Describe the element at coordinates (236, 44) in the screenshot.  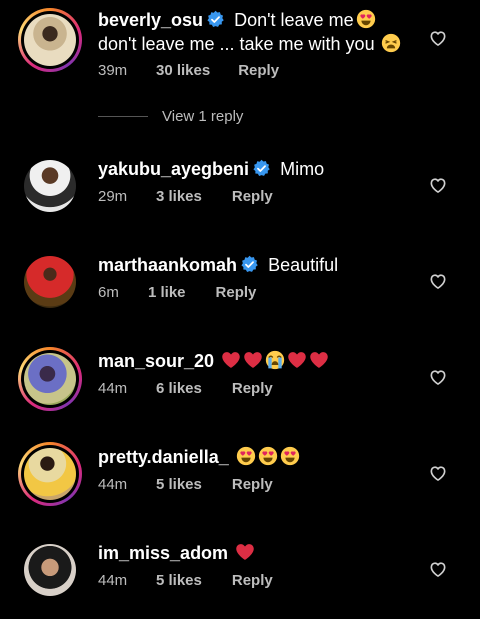
I see `comment-text-line2: don't leave me ... take me with you` at that location.